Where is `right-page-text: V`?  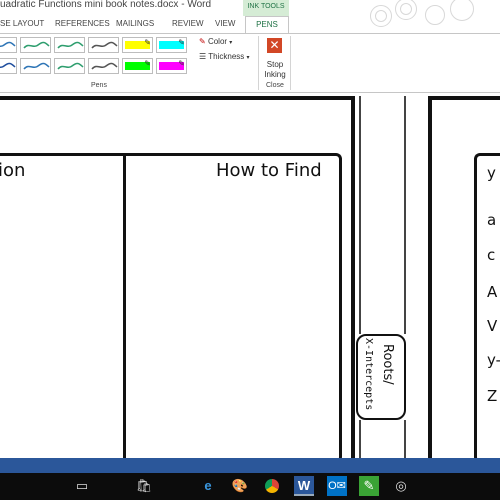
right-page-text: V is located at coordinates (492, 326).